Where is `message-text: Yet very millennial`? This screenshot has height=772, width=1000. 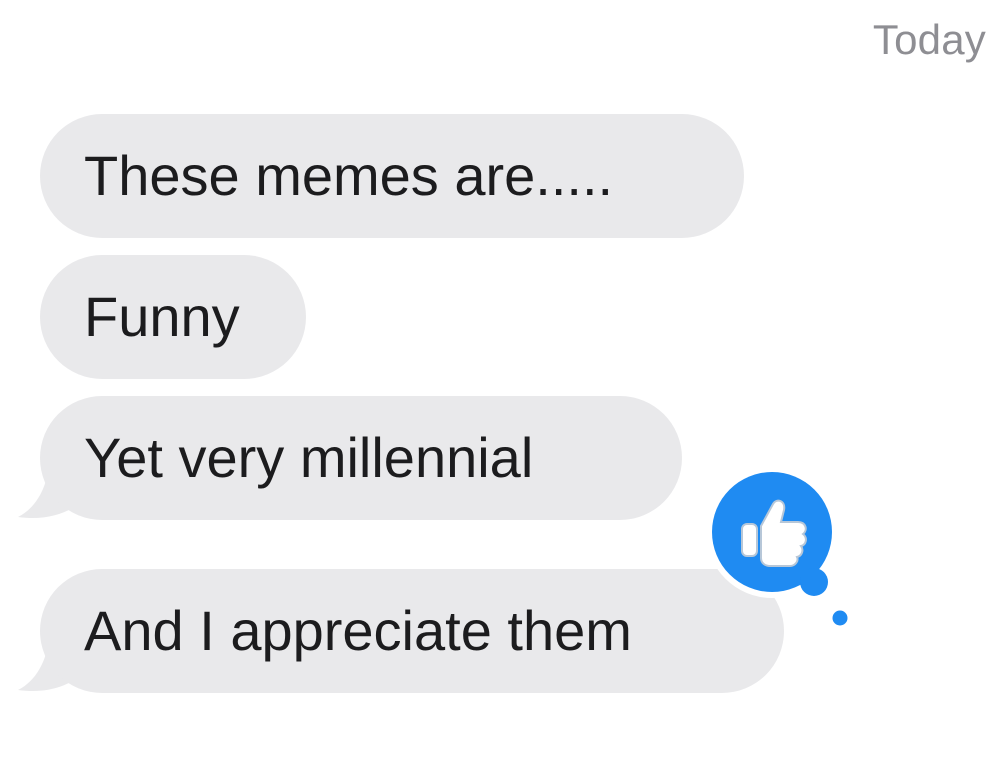 message-text: Yet very millennial is located at coordinates (309, 457).